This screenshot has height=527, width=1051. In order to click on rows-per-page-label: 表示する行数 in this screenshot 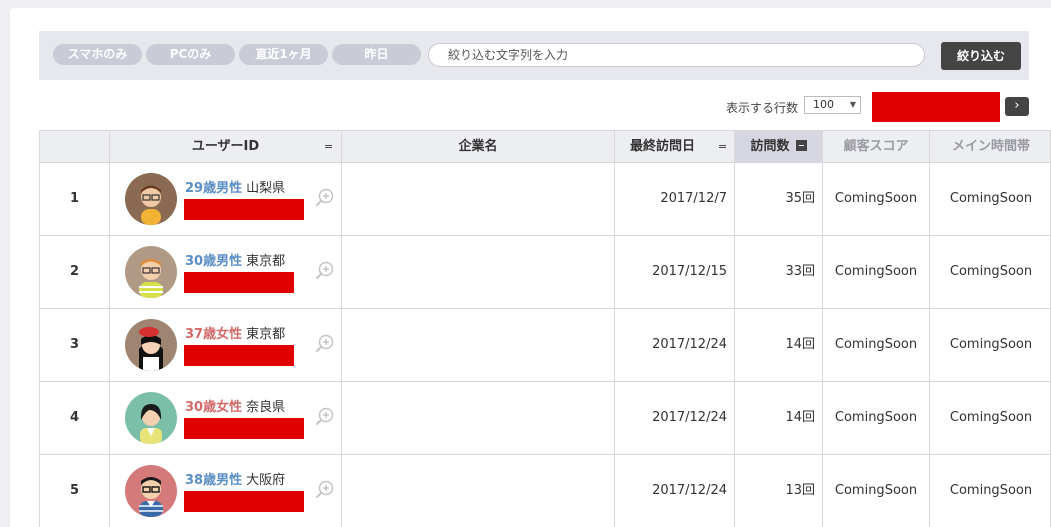, I will do `click(762, 108)`.